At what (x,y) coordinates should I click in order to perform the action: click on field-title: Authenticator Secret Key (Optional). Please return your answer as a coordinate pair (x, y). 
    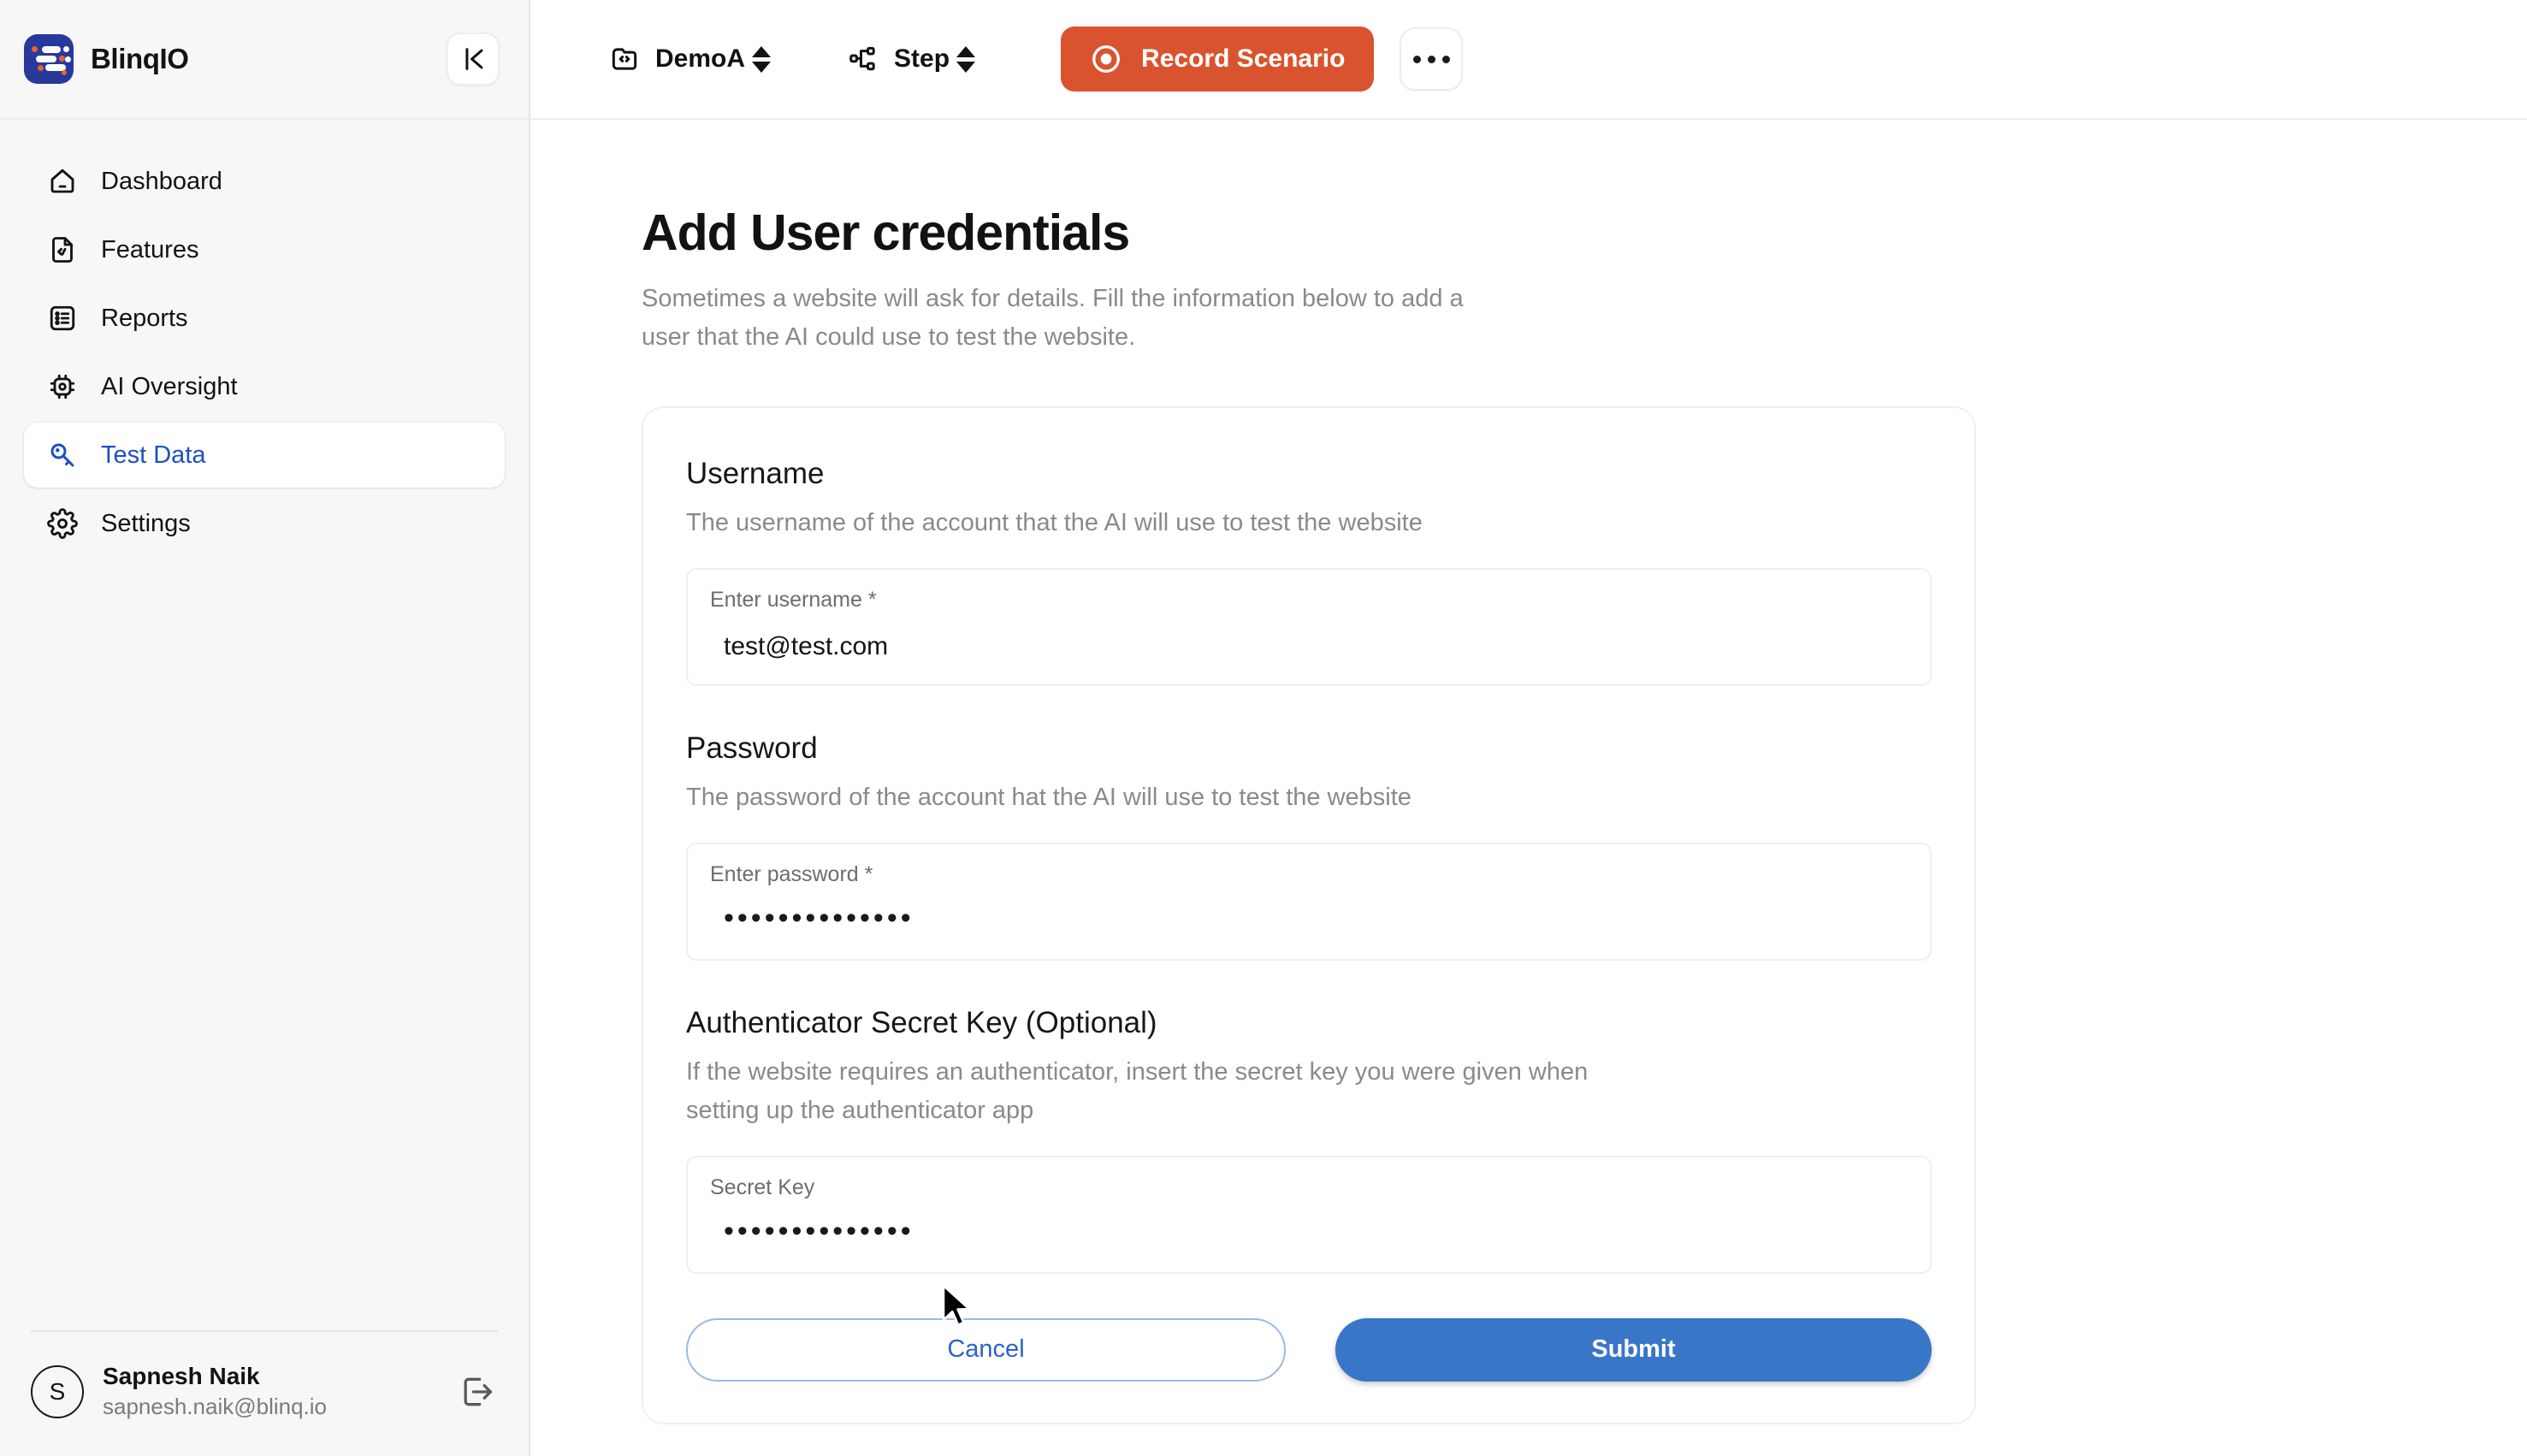
    Looking at the image, I should click on (921, 1022).